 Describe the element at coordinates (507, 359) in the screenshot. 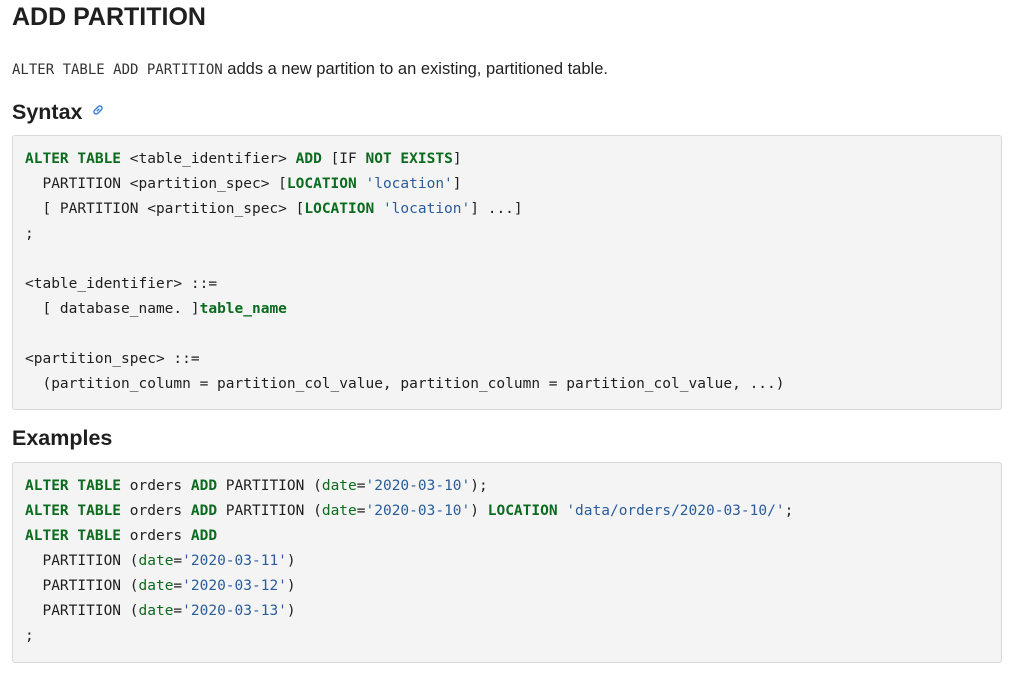

I see `syntax-code-line: <partition_spec> ::=` at that location.